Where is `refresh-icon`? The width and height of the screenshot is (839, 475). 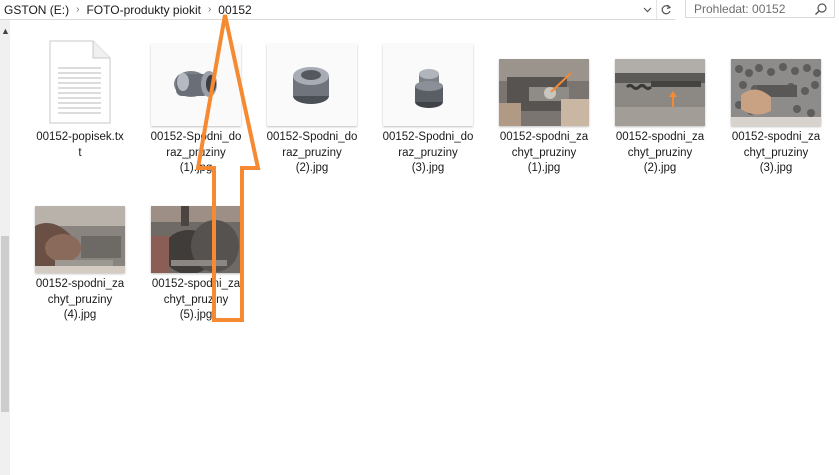
refresh-icon is located at coordinates (665, 9).